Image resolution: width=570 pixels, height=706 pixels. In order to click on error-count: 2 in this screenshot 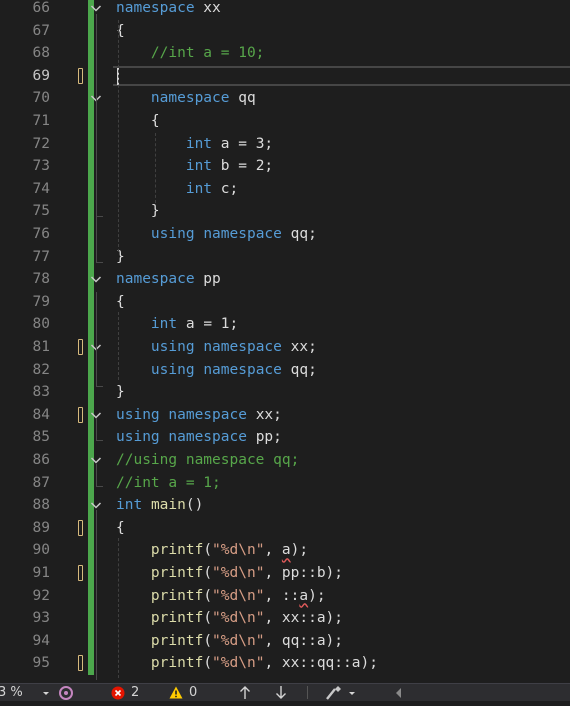, I will do `click(135, 692)`.